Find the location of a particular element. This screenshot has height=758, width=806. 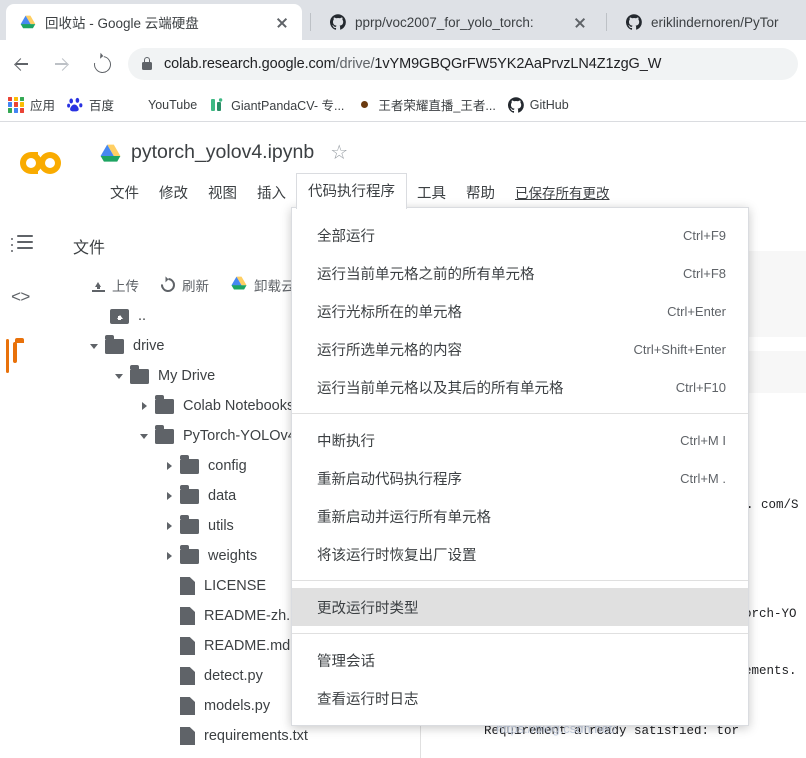

menu-option-label: 重新启动并运行所有单元格 is located at coordinates (404, 517).